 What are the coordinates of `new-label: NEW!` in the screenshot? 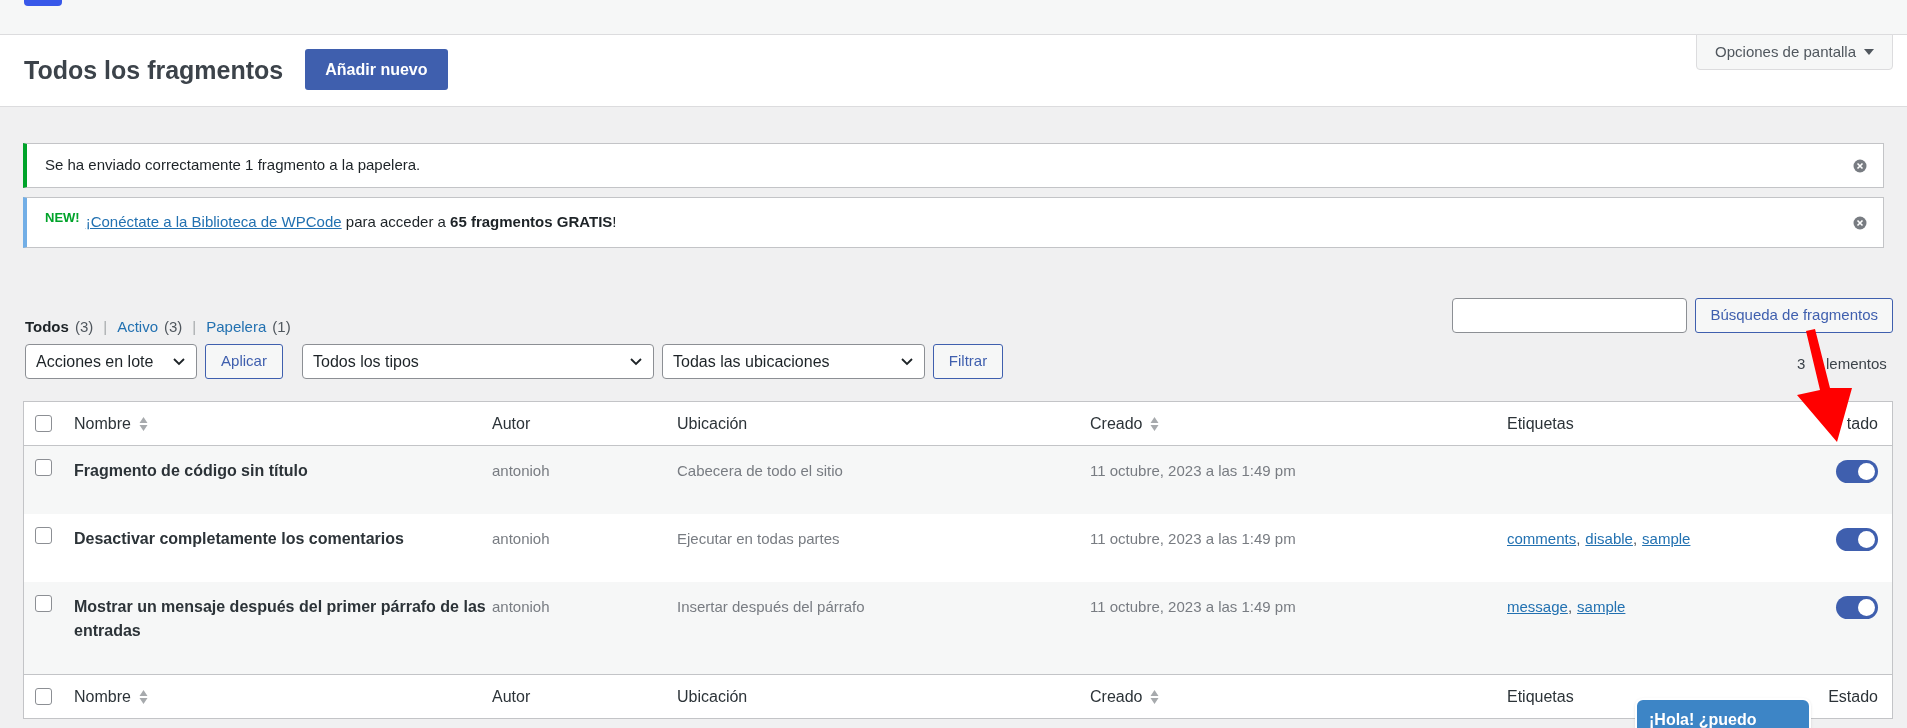 It's located at (62, 217).